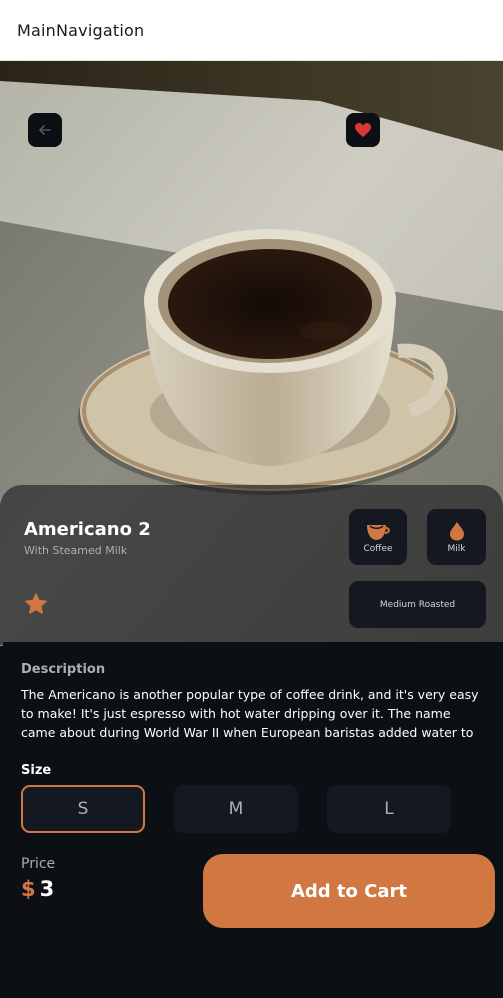 The image size is (503, 998). I want to click on chip-milk-label: Milk, so click(456, 548).